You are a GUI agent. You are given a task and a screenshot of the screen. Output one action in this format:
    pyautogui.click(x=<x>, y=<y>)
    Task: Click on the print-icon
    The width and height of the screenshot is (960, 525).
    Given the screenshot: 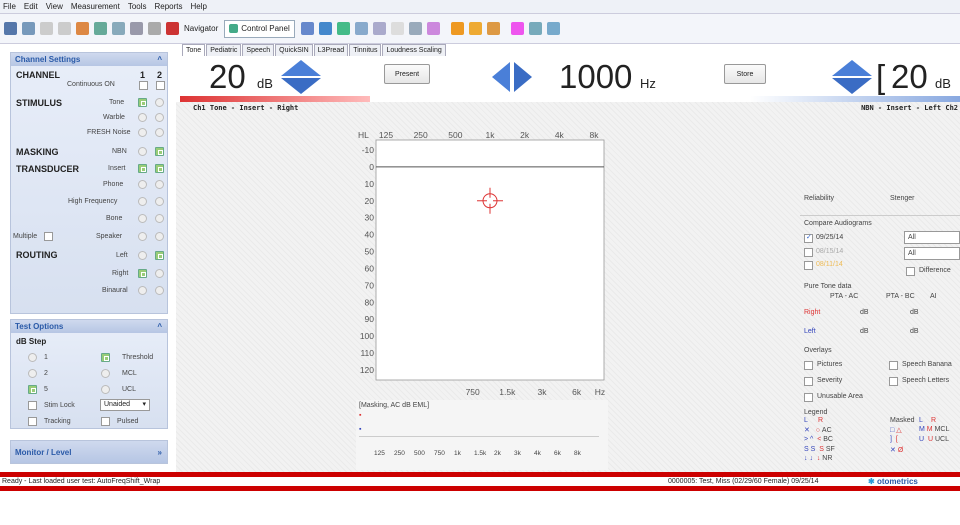 What is the action you would take?
    pyautogui.click(x=28, y=28)
    